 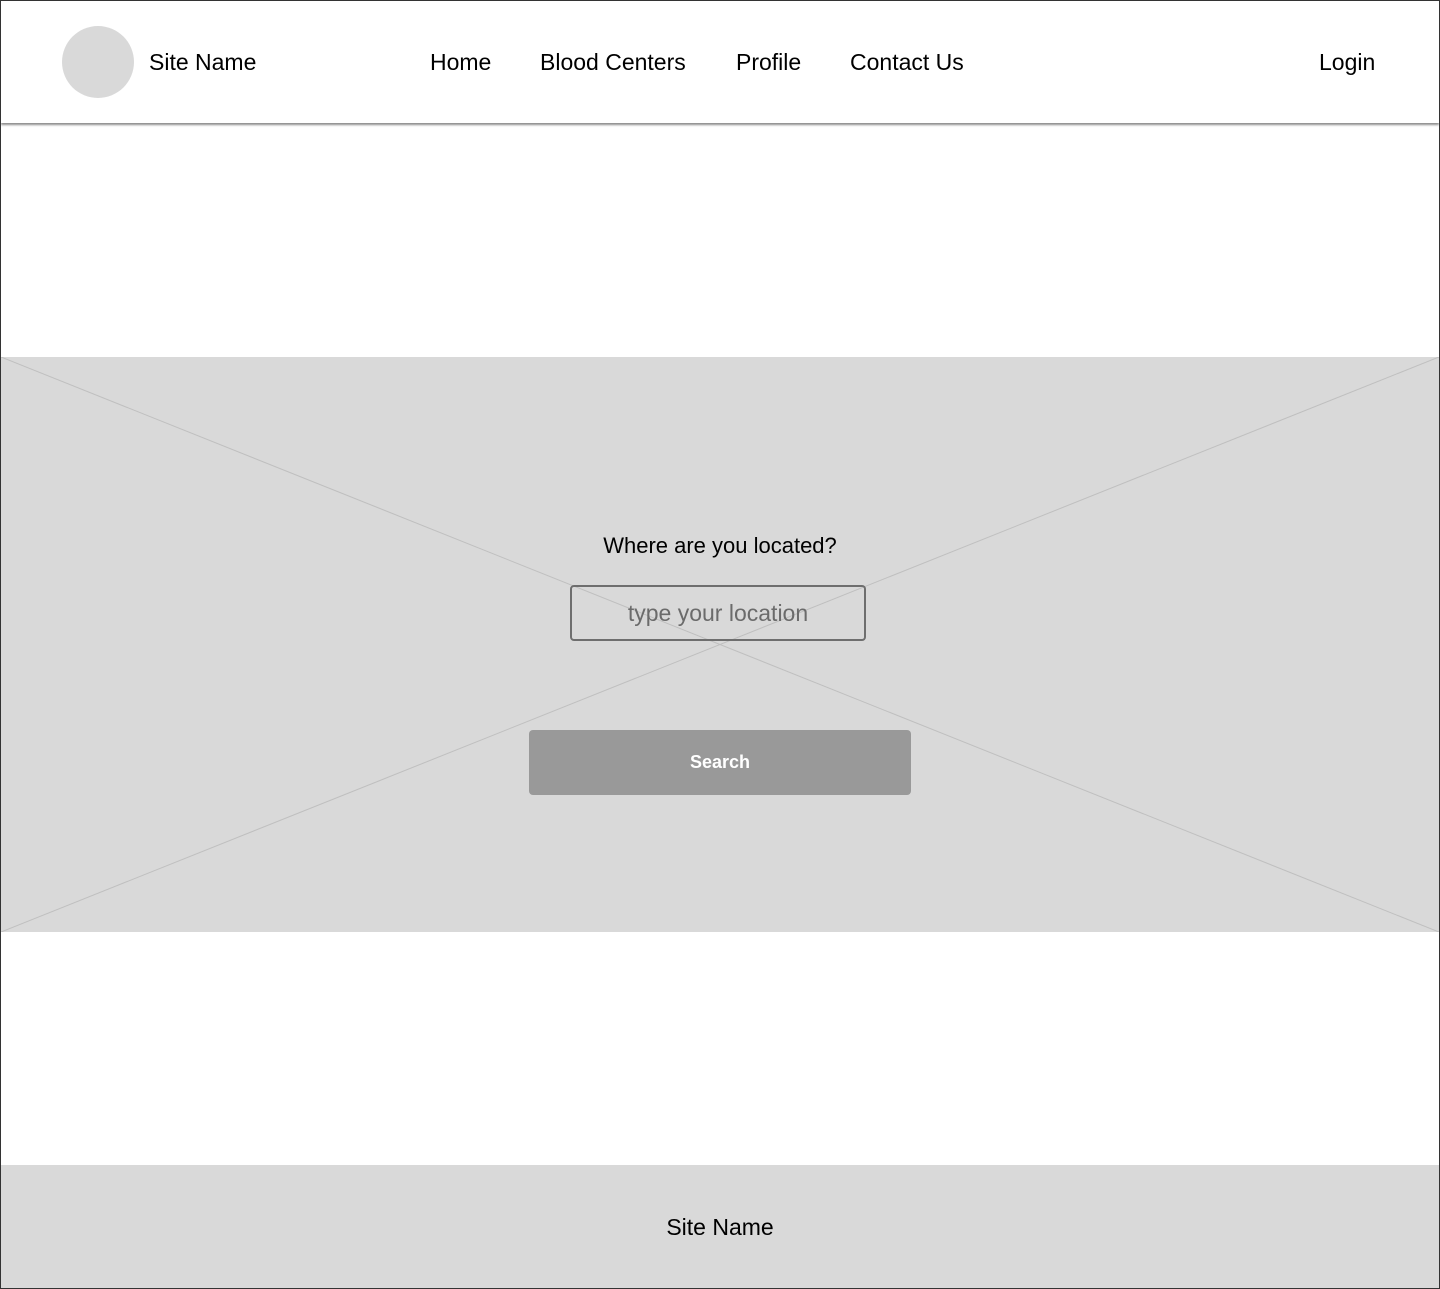 What do you see at coordinates (768, 62) in the screenshot?
I see `nav-profile: Profile` at bounding box center [768, 62].